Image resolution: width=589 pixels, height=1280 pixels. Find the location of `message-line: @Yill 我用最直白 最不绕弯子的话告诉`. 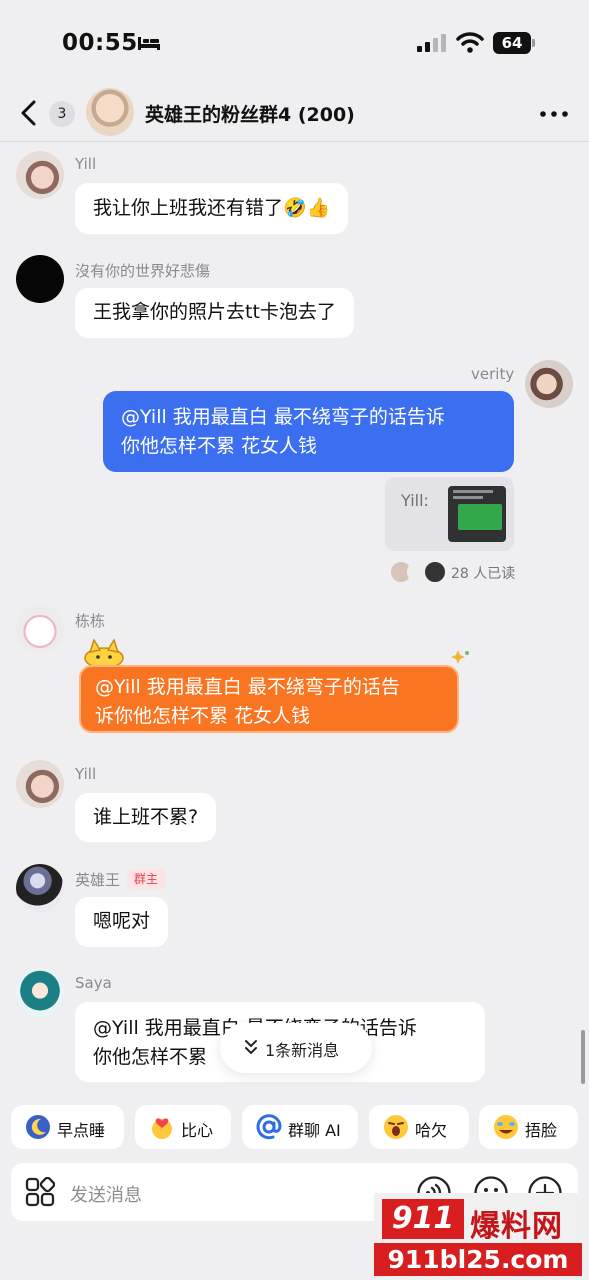

message-line: @Yill 我用最直白 最不绕弯子的话告诉 is located at coordinates (283, 417).